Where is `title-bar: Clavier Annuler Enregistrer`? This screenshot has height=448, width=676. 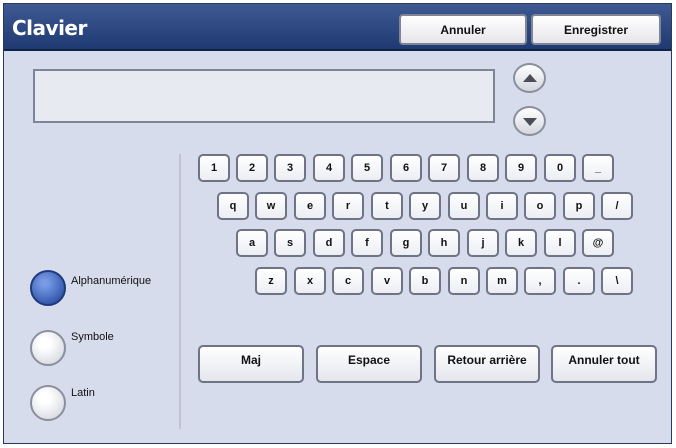 title-bar: Clavier Annuler Enregistrer is located at coordinates (337, 27).